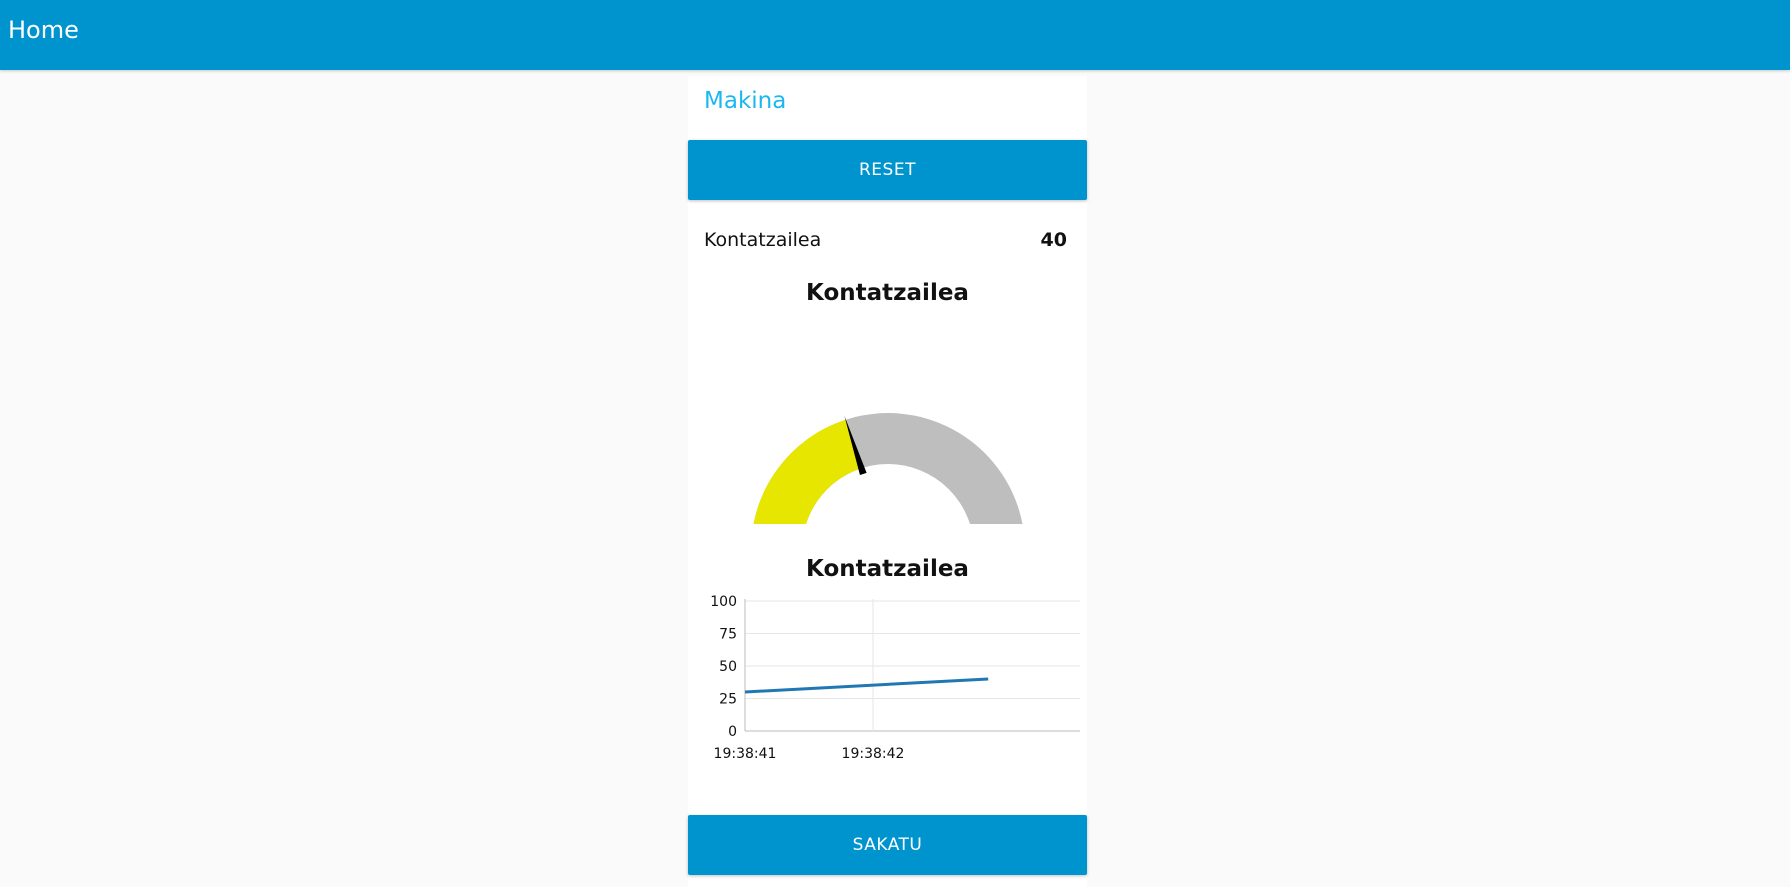 The image size is (1790, 887). I want to click on chart-series-line, so click(866, 685).